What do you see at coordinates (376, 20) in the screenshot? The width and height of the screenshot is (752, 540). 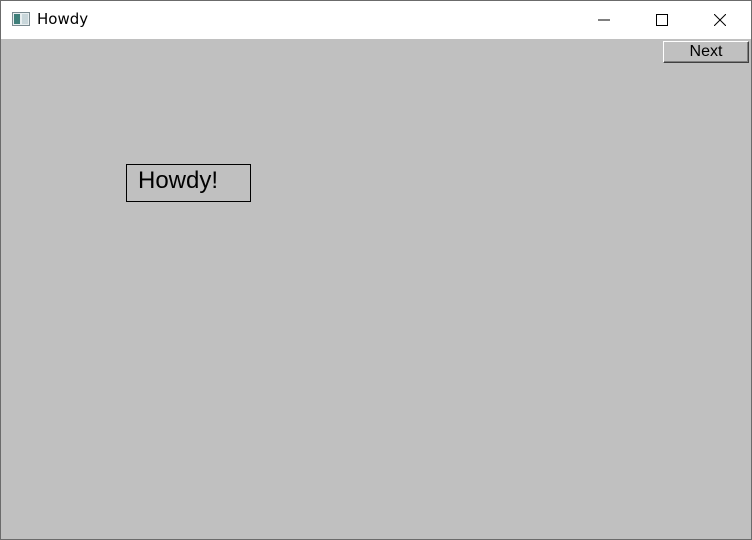 I see `title-bar: Howdy` at bounding box center [376, 20].